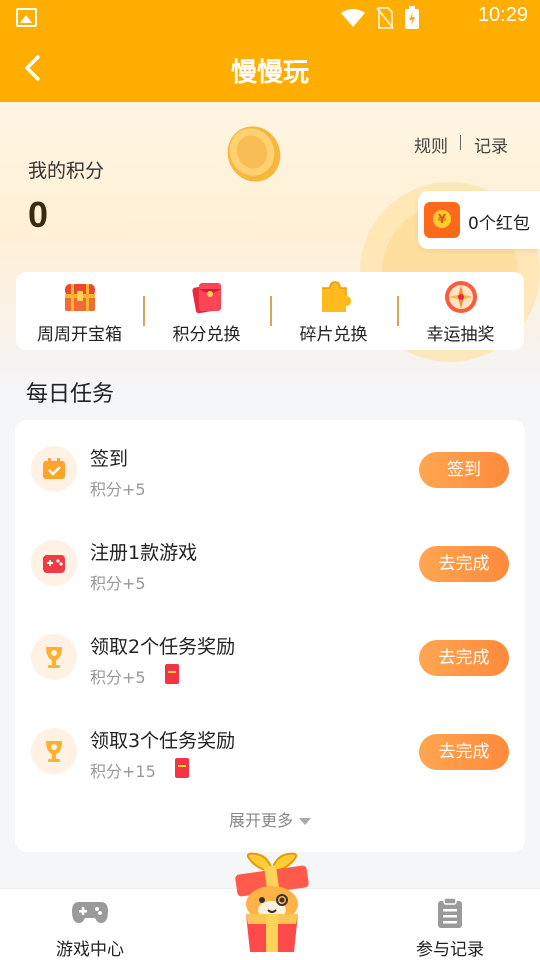  What do you see at coordinates (460, 142) in the screenshot?
I see `link-divider` at bounding box center [460, 142].